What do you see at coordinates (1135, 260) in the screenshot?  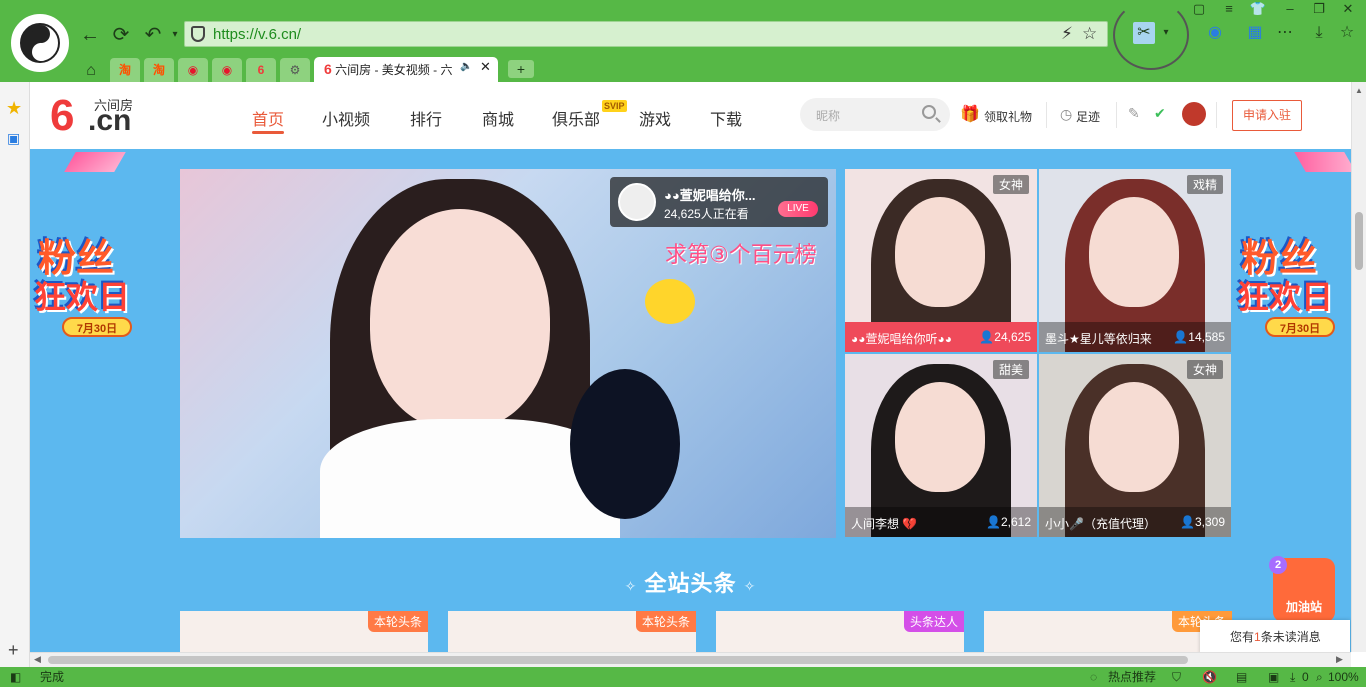 I see `room-card: 戏精 墨斗★星儿等依归来 👤14,585` at bounding box center [1135, 260].